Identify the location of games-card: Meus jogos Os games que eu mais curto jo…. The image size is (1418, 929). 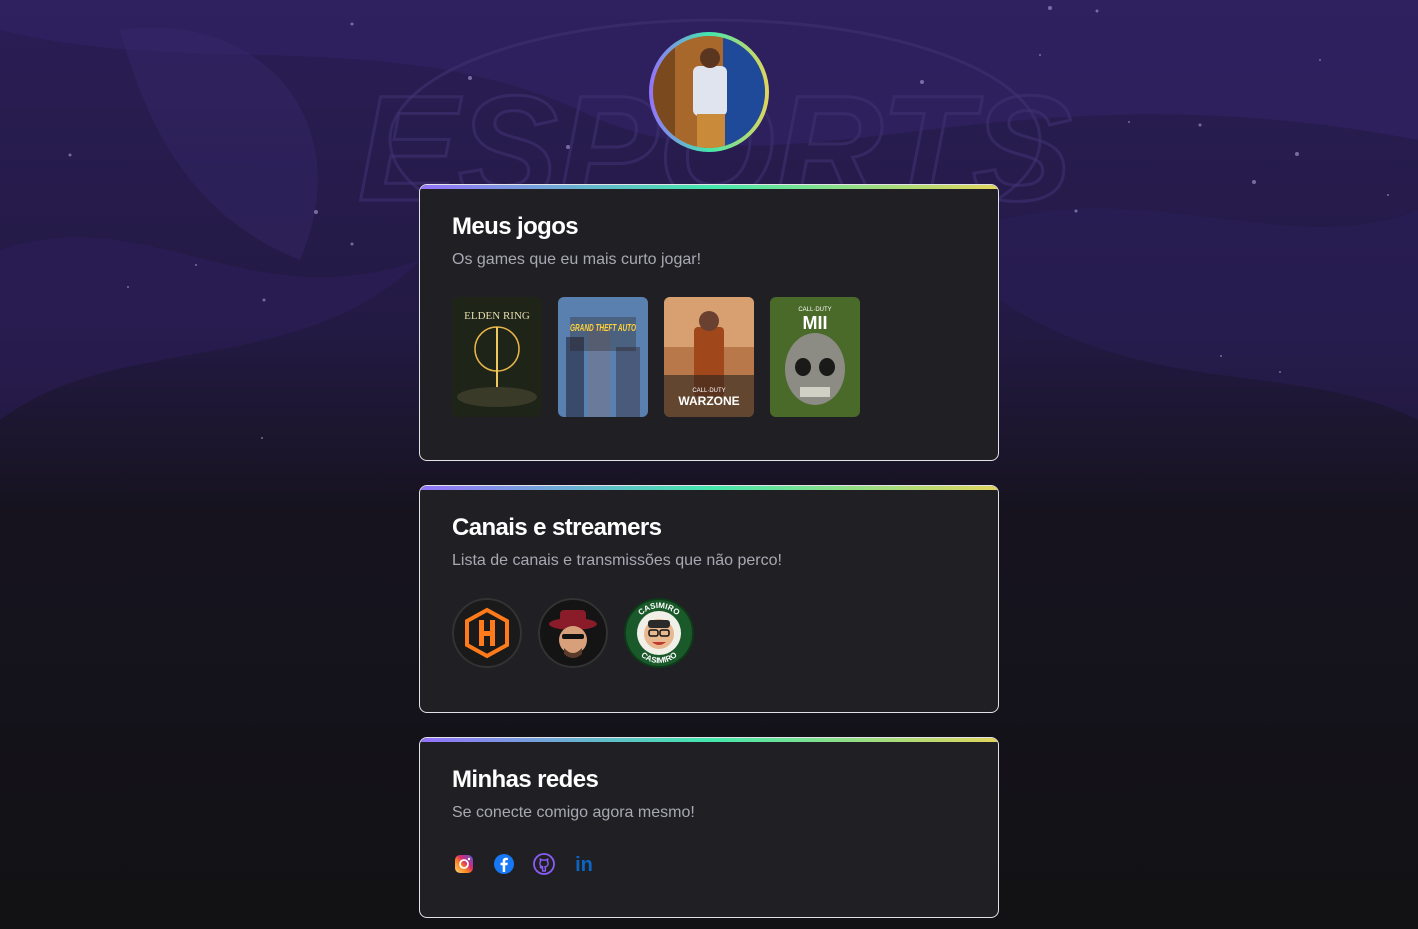
(709, 322).